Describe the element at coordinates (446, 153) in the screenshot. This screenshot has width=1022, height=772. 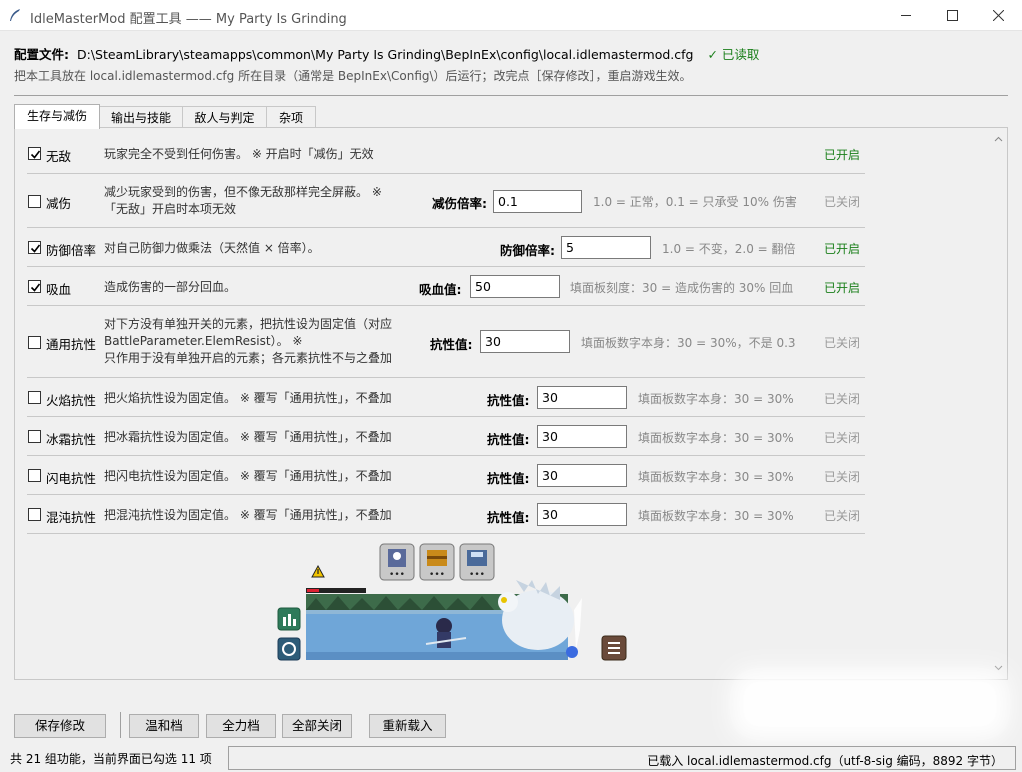
I see `feature-row-invincible: 无敌 玩家完全不受到任何伤害。 ※ 开启时「减伤」无效 已开启` at that location.